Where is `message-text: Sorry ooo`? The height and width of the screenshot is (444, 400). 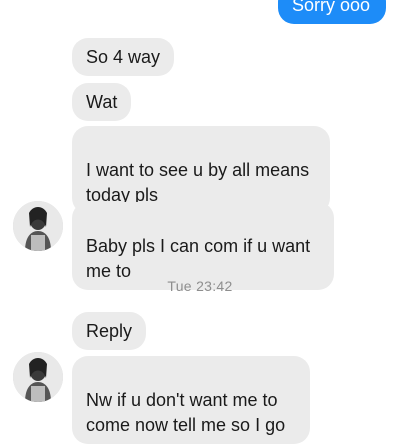 message-text: Sorry ooo is located at coordinates (330, 7).